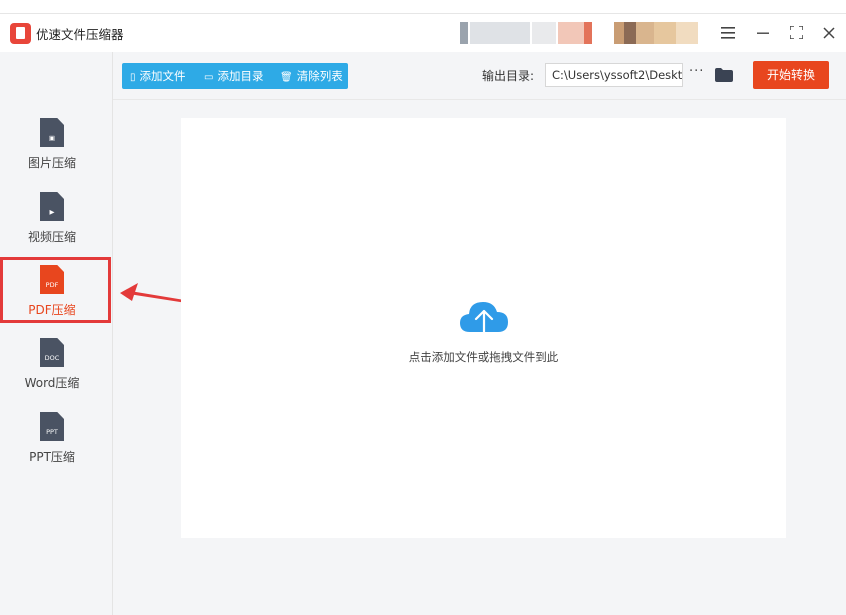 Image resolution: width=846 pixels, height=615 pixels. Describe the element at coordinates (796, 33) in the screenshot. I see `maximize-icon` at that location.